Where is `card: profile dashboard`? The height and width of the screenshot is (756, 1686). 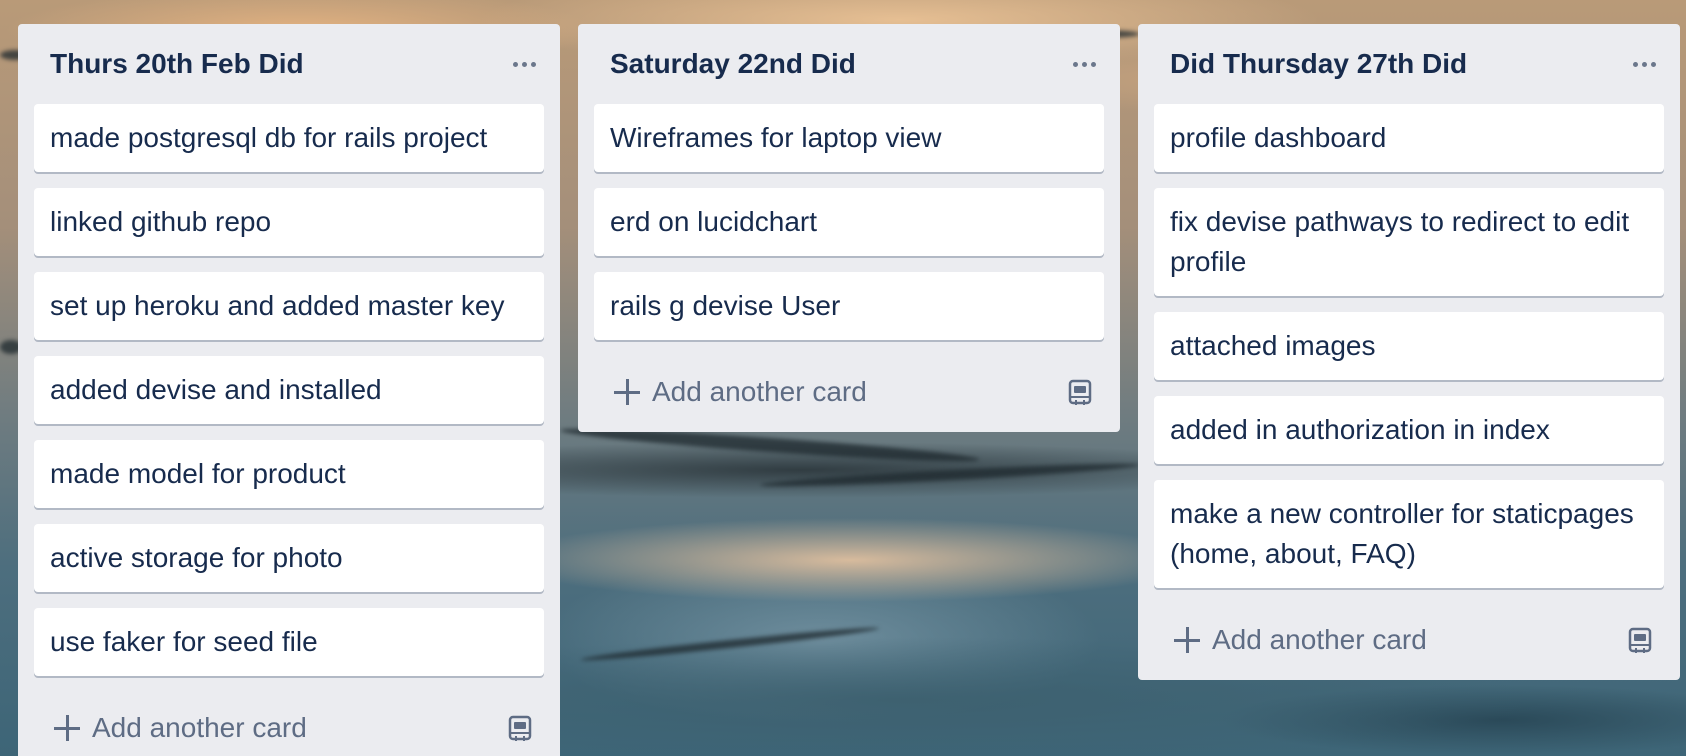 card: profile dashboard is located at coordinates (1409, 138).